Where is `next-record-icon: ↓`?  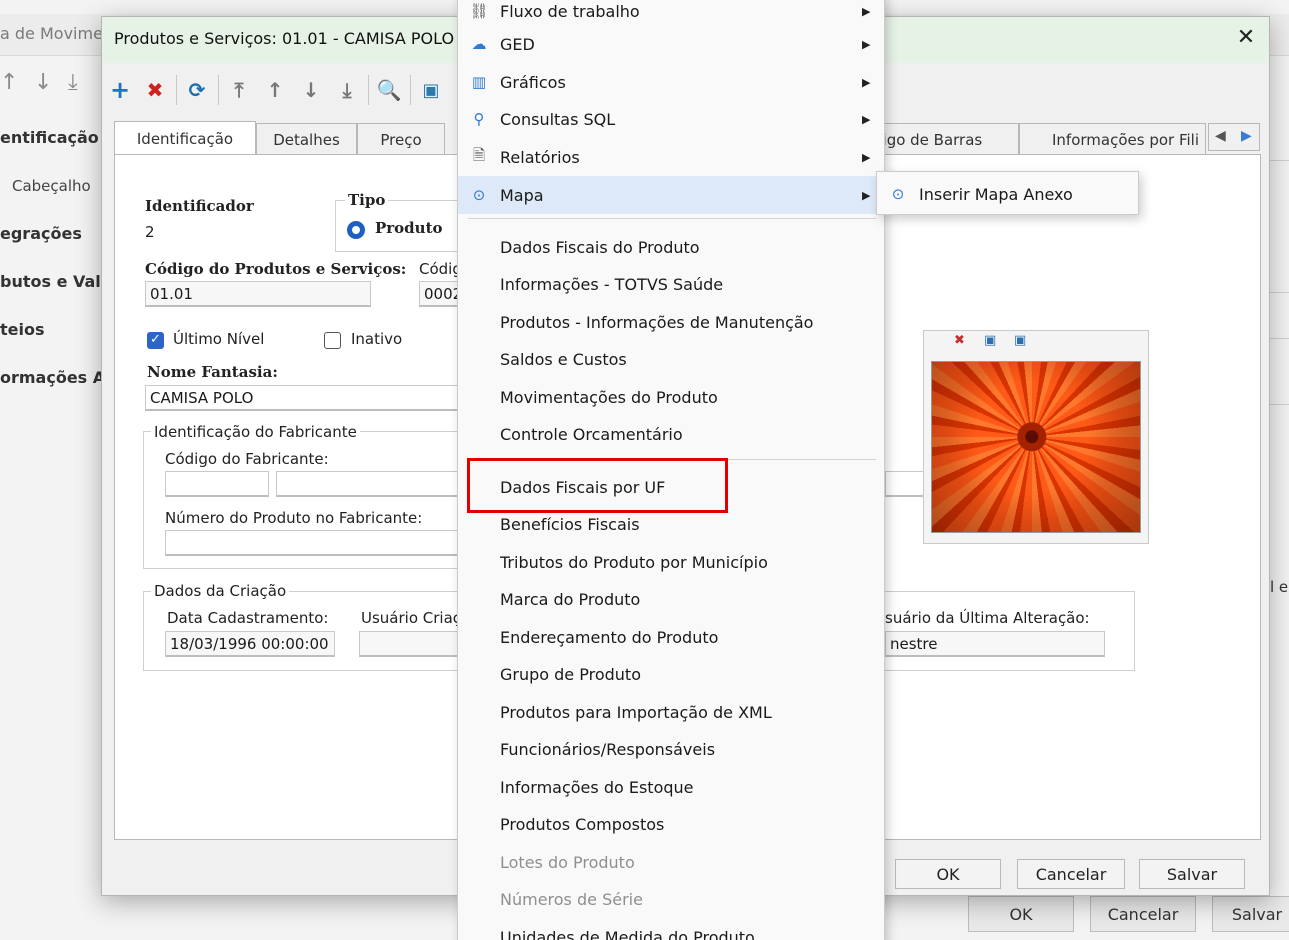
next-record-icon: ↓ is located at coordinates (311, 90).